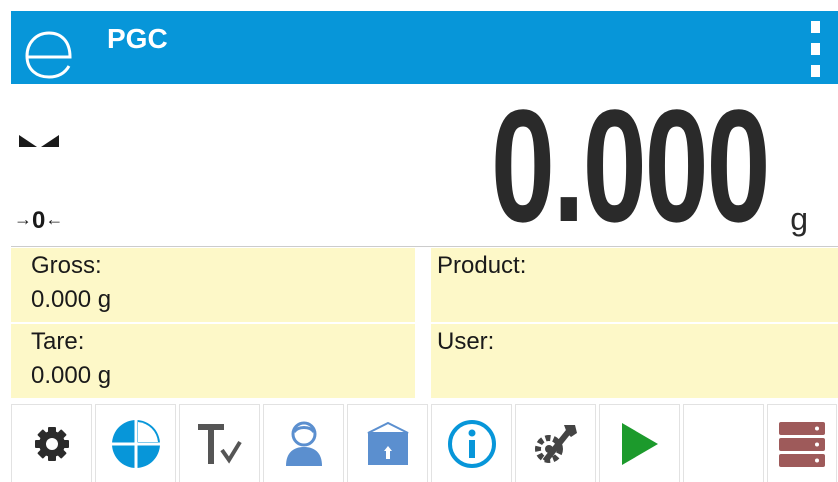  Describe the element at coordinates (424, 47) in the screenshot. I see `app-header: PGC` at that location.